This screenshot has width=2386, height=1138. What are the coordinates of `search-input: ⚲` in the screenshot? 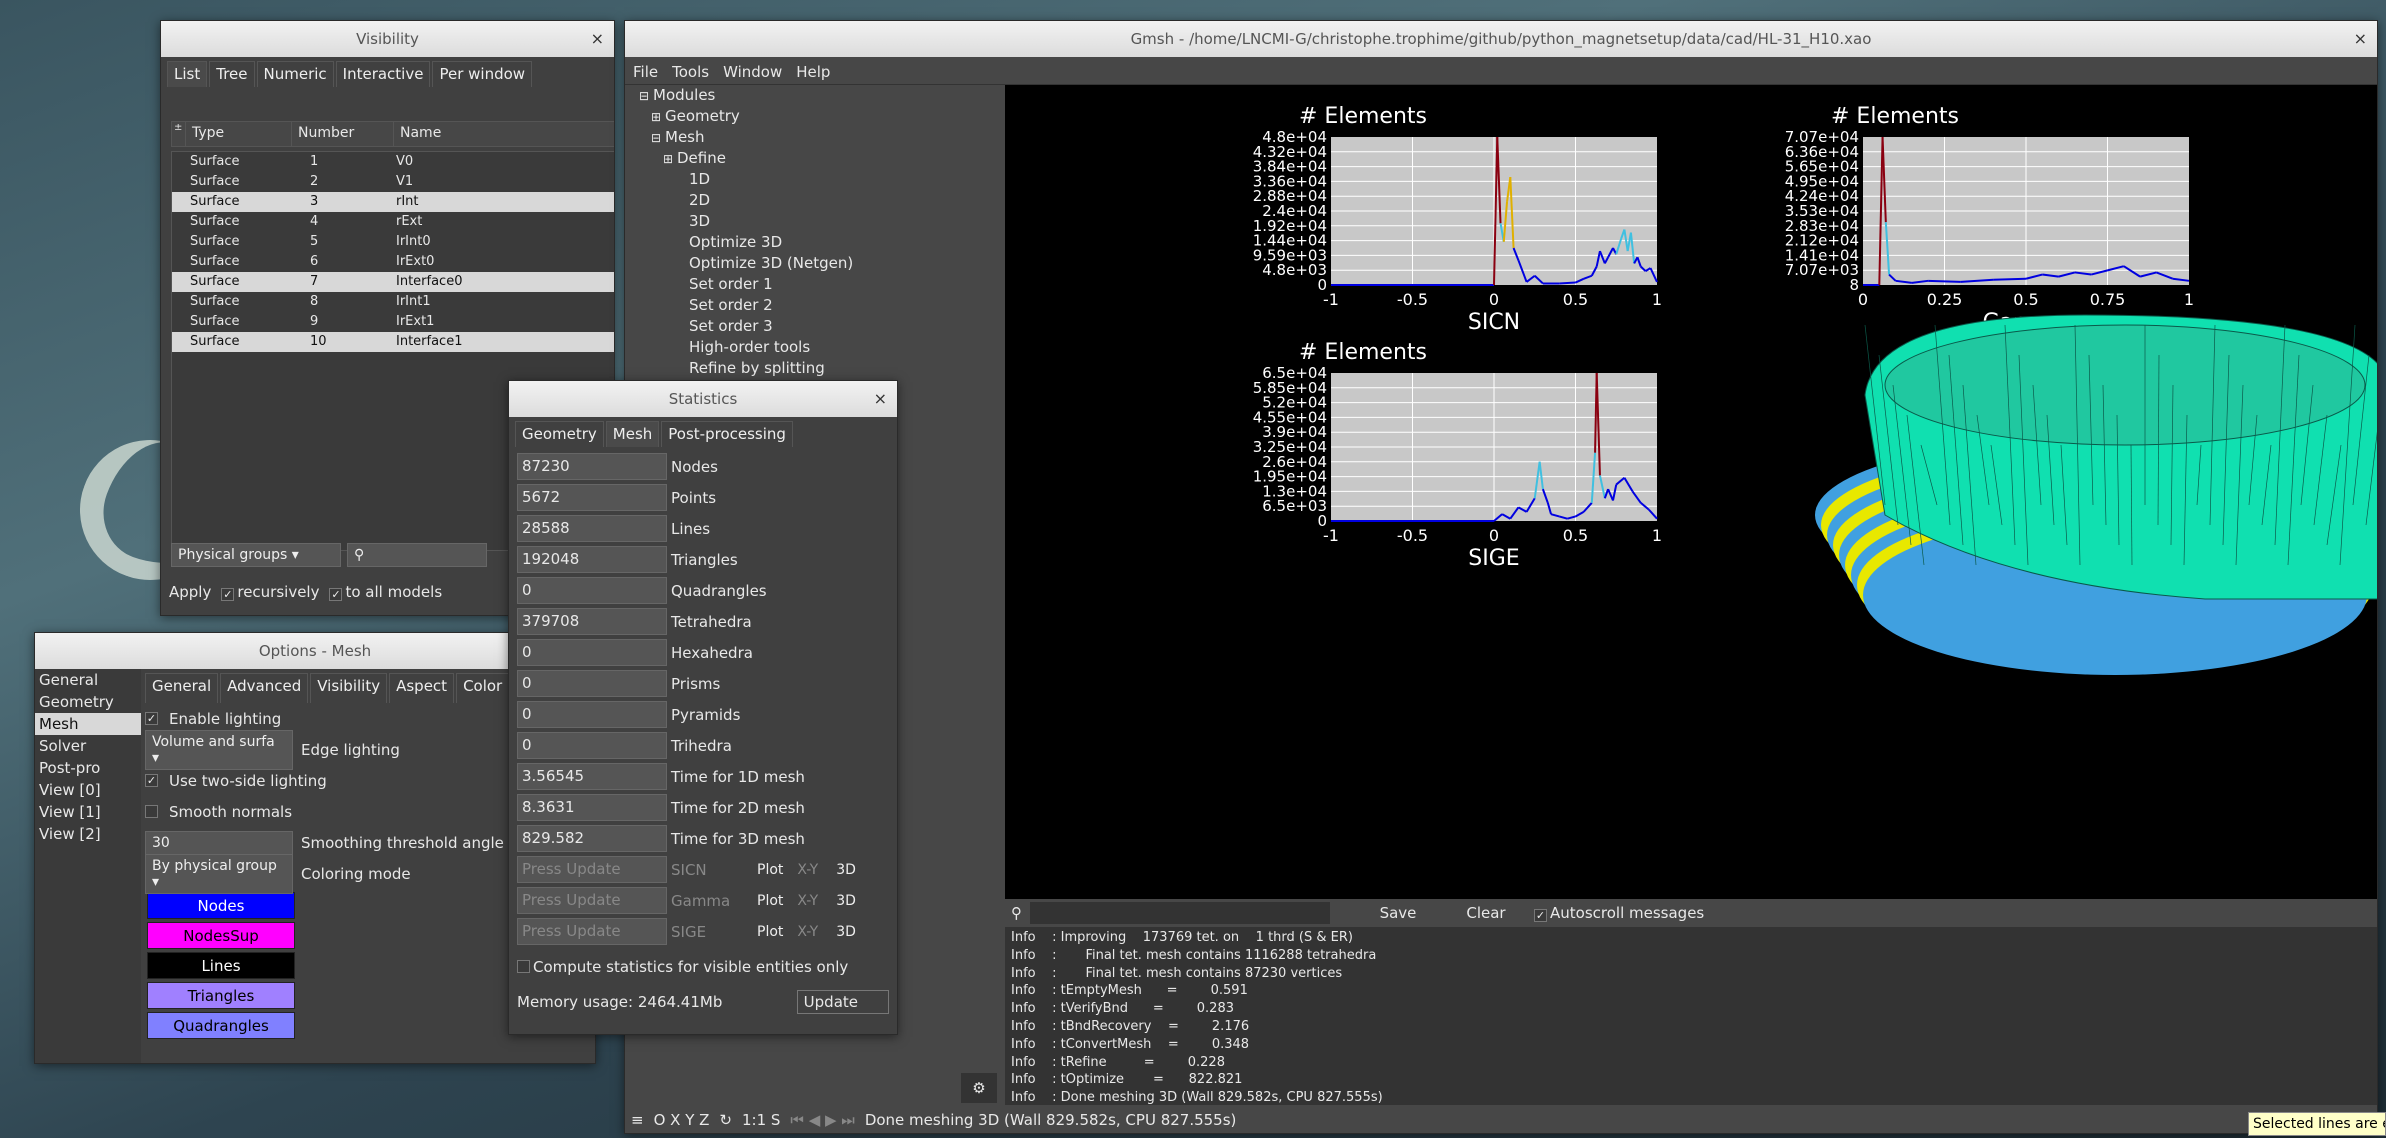 It's located at (417, 555).